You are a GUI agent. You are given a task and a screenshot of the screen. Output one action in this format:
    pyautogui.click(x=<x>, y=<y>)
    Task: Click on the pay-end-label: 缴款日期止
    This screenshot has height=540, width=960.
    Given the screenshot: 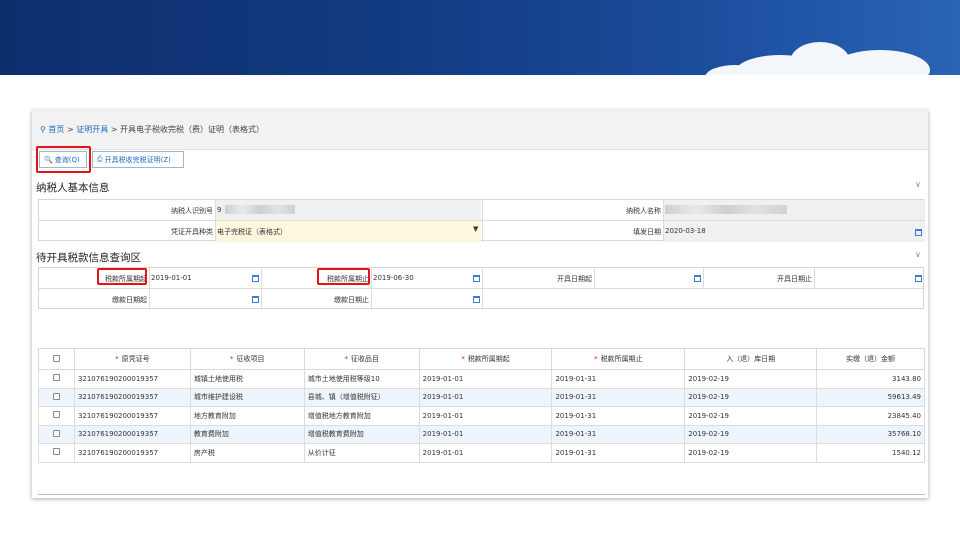 What is the action you would take?
    pyautogui.click(x=351, y=300)
    